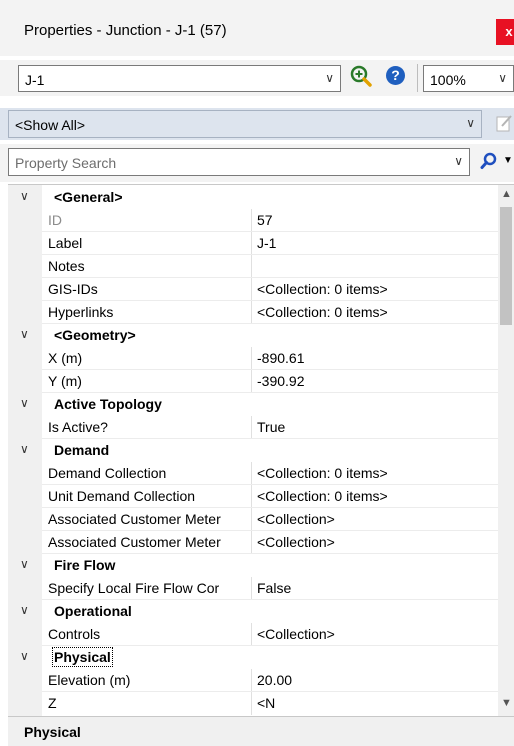  Describe the element at coordinates (239, 162) in the screenshot. I see `property-search-input: Property Search ∨` at that location.